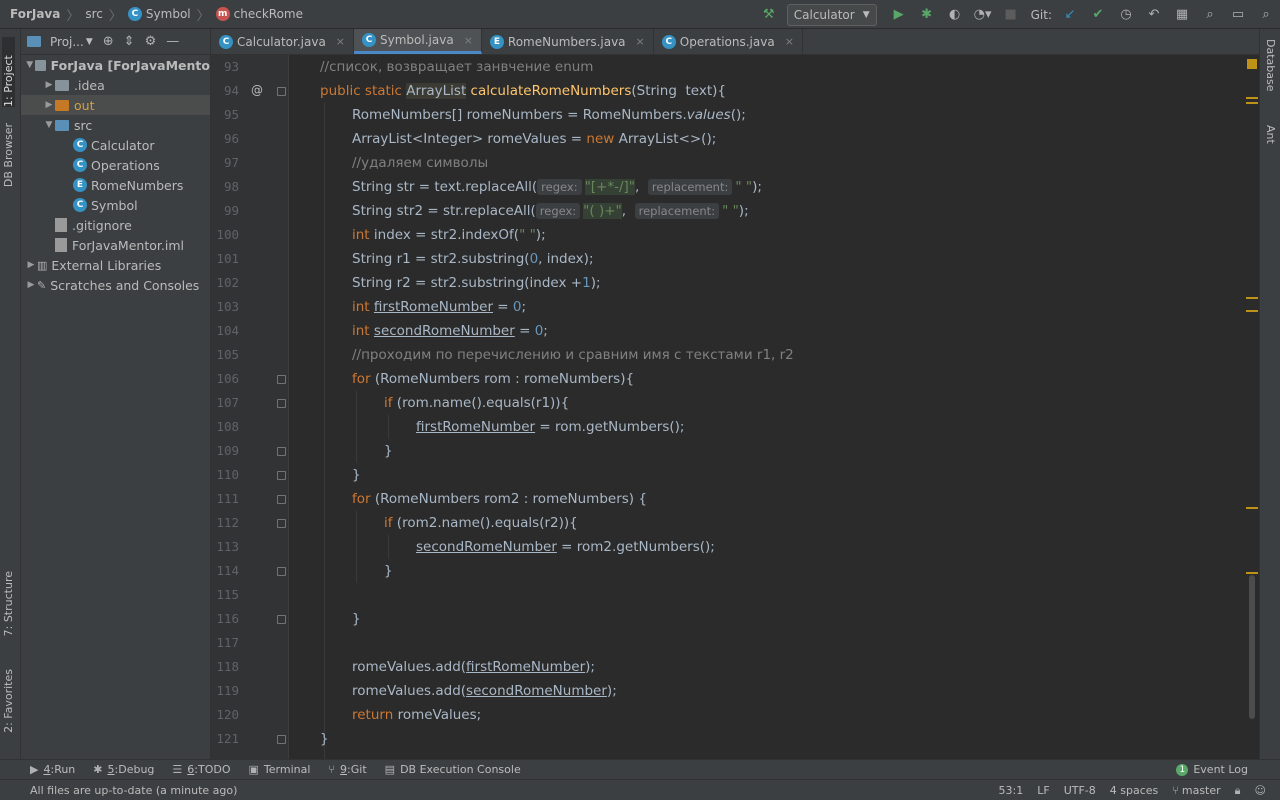 The height and width of the screenshot is (800, 1280). I want to click on tree-item: C Operations, so click(115, 165).